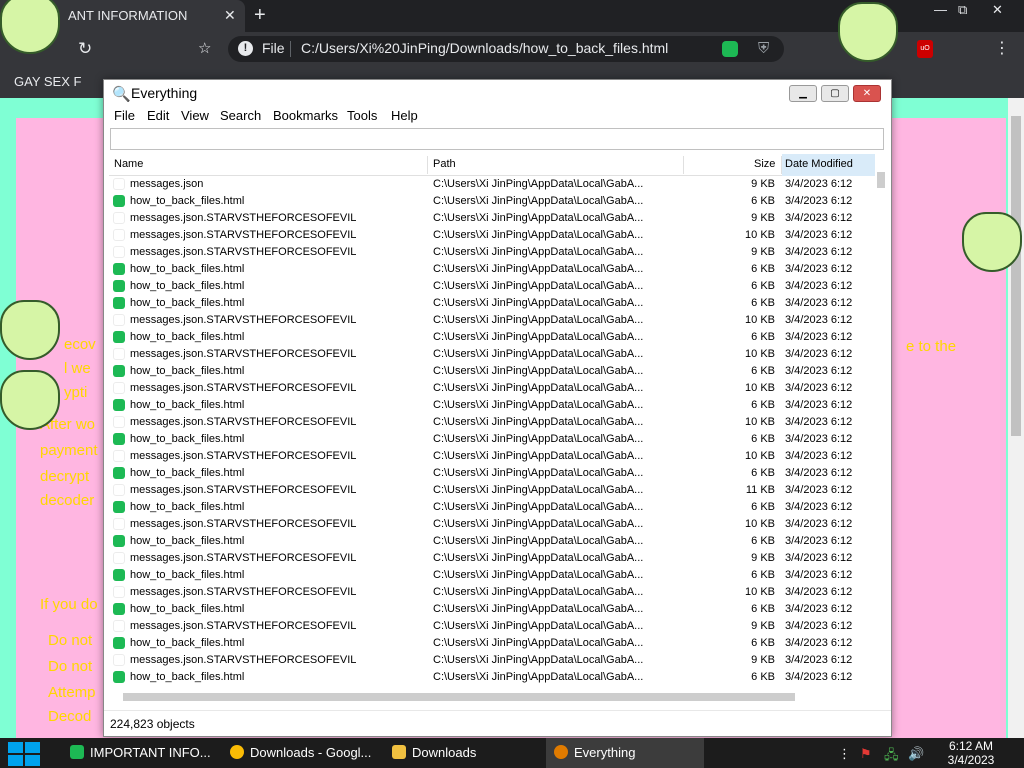  Describe the element at coordinates (204, 48) in the screenshot. I see `bookmark-star-icon: ☆` at that location.